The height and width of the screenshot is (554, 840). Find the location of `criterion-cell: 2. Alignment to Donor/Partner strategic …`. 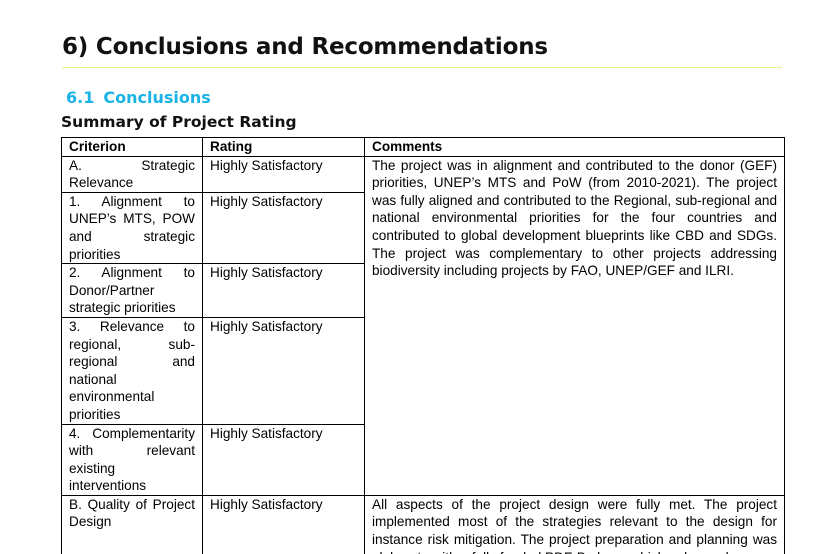

criterion-cell: 2. Alignment to Donor/Partner strategic … is located at coordinates (132, 290).